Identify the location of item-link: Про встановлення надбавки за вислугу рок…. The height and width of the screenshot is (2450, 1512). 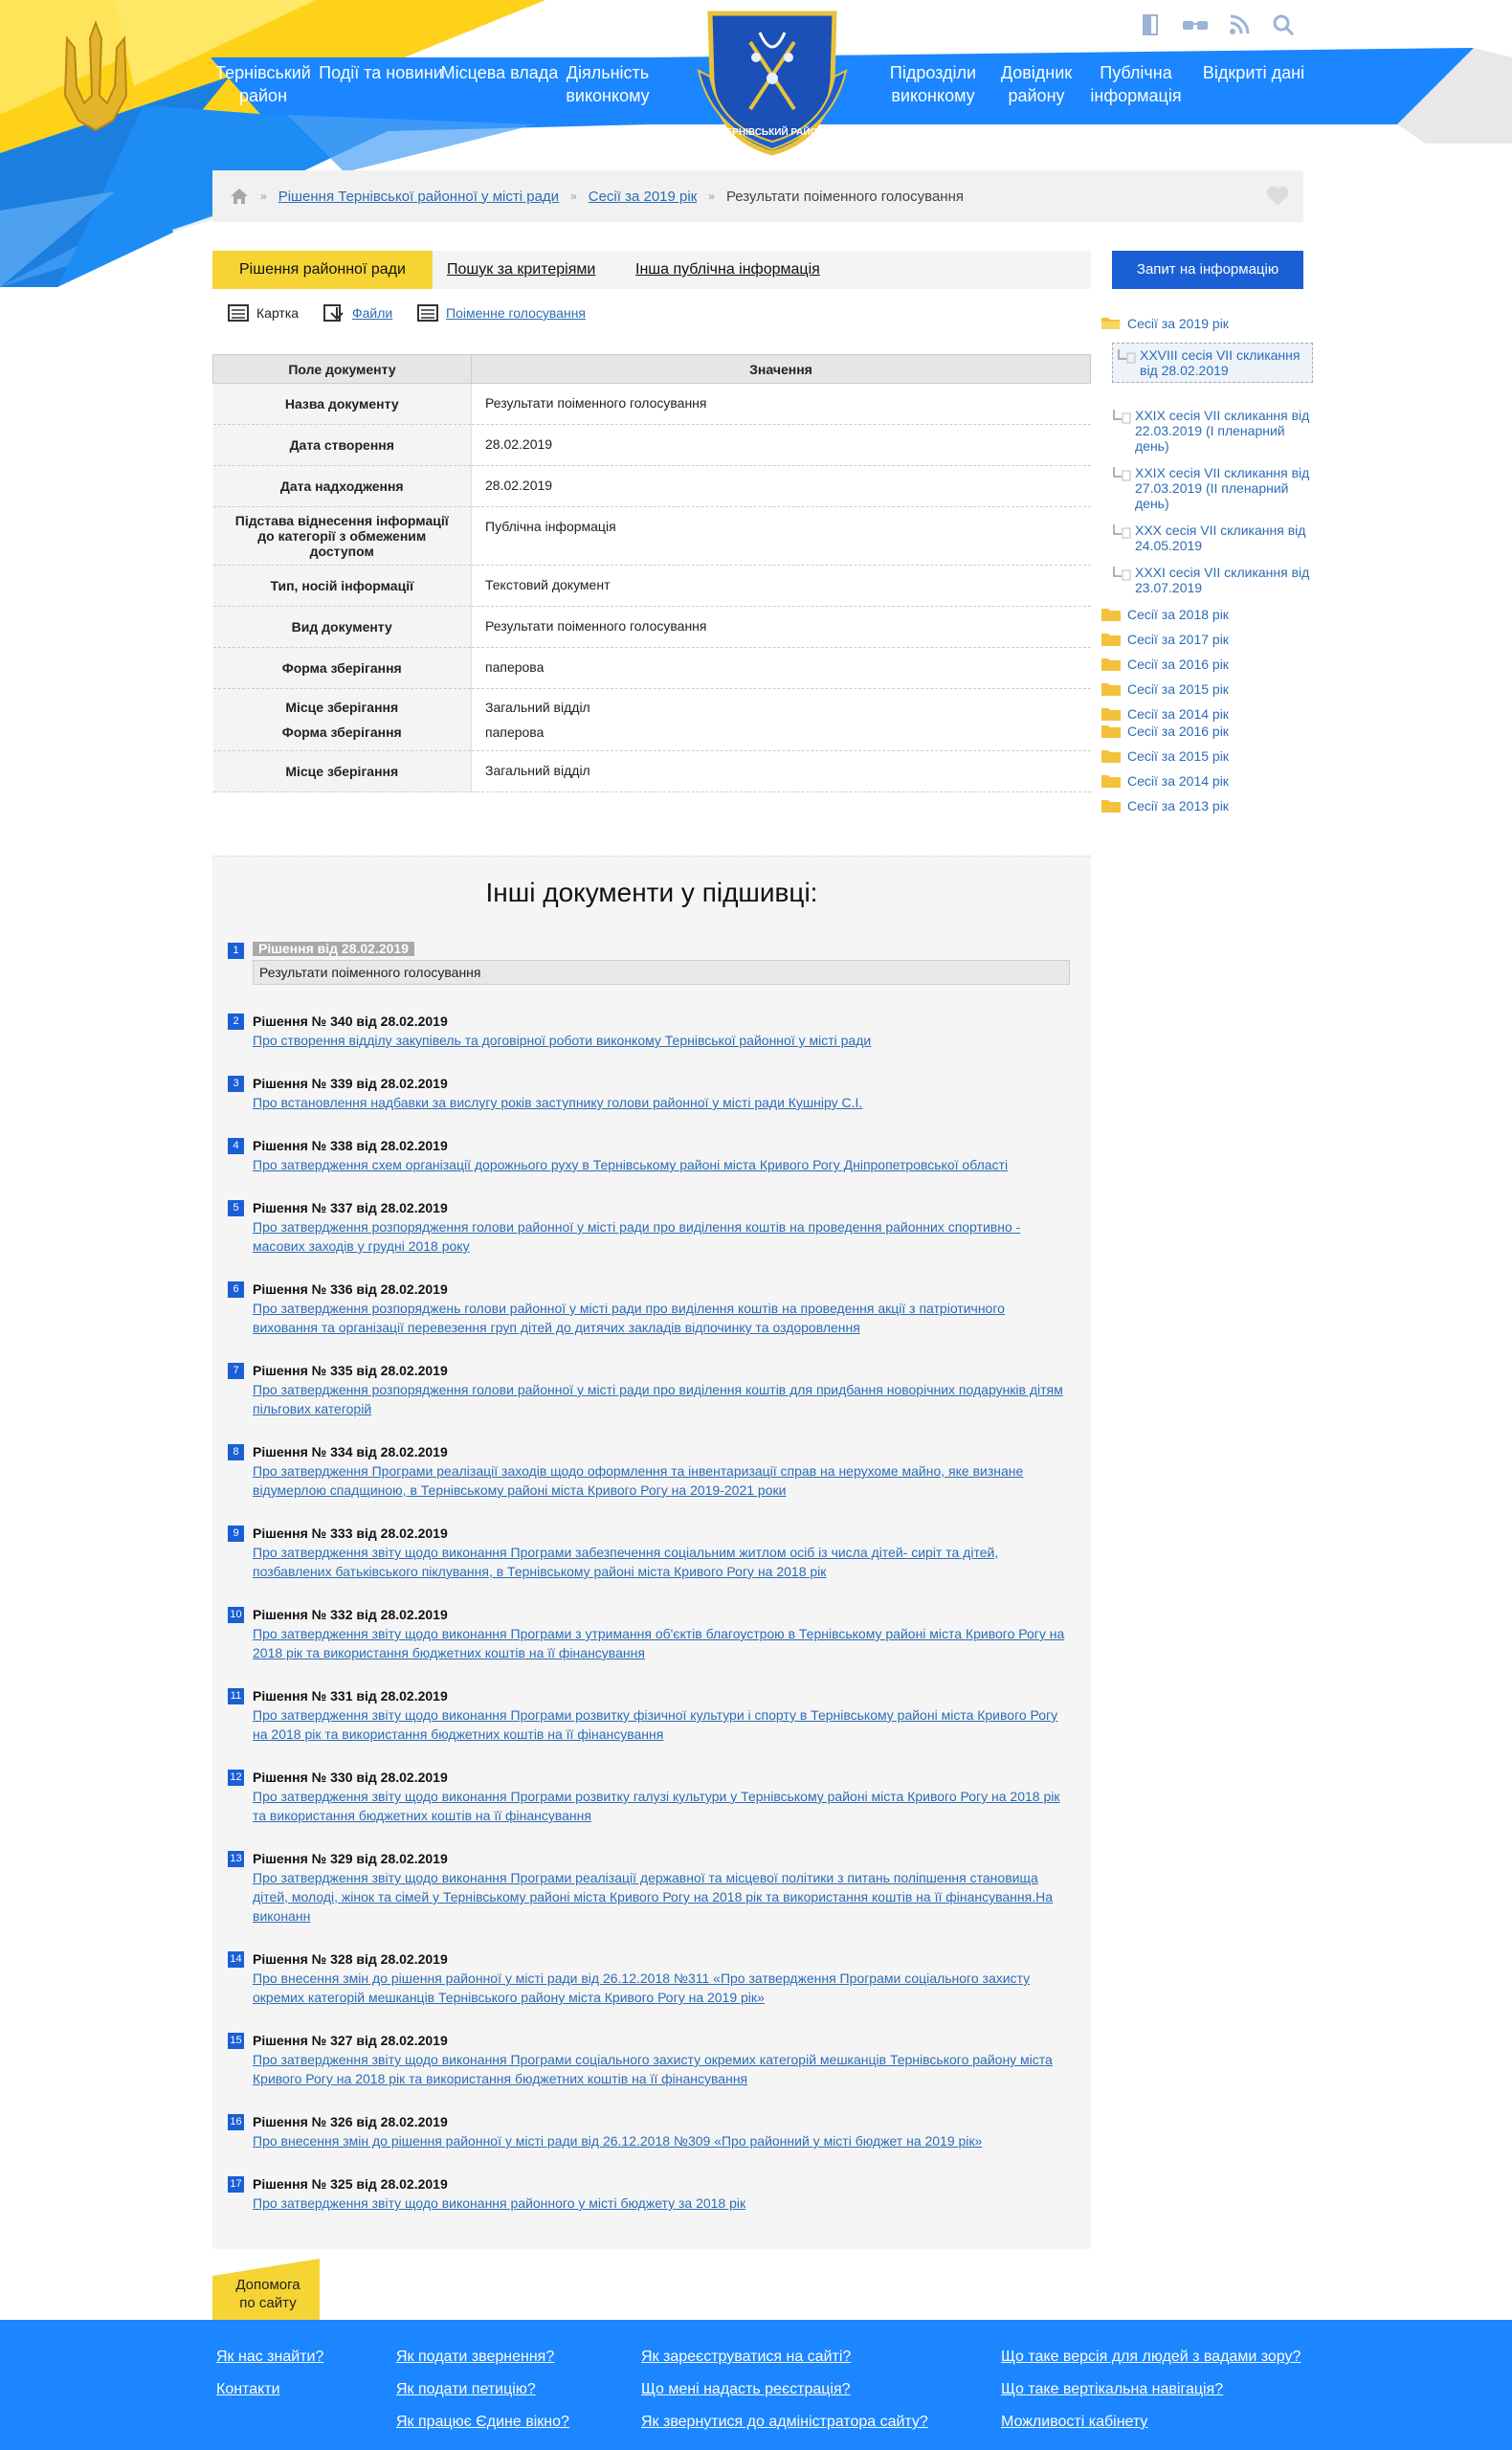
(661, 1102).